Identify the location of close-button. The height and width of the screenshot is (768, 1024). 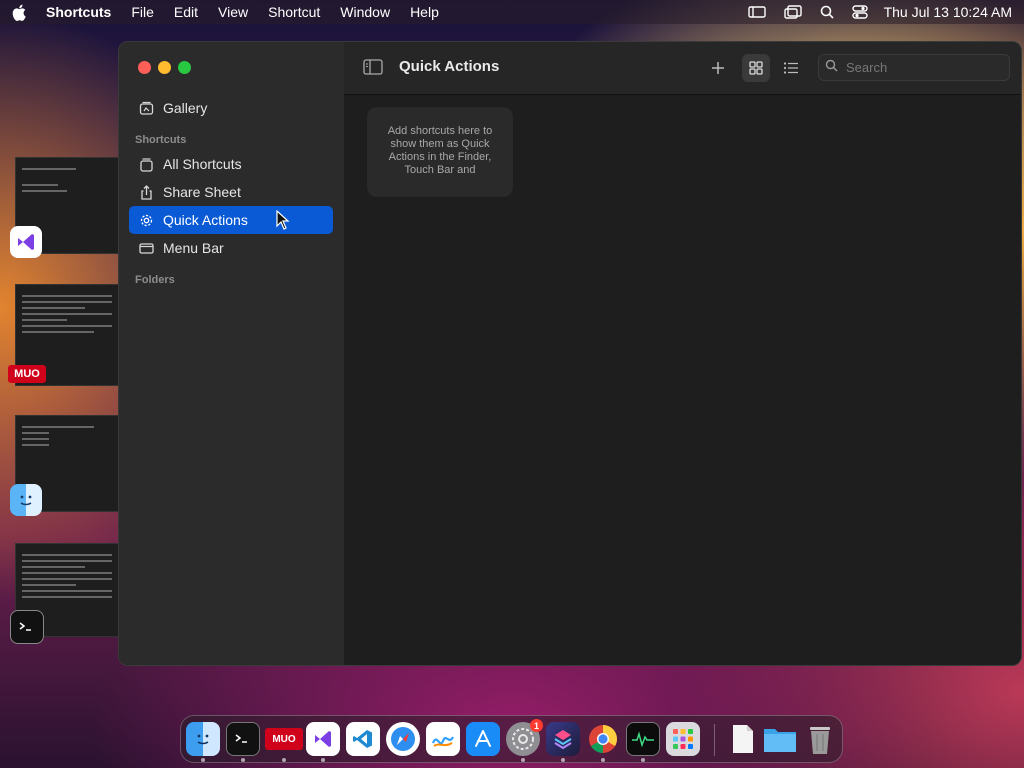
(144, 67).